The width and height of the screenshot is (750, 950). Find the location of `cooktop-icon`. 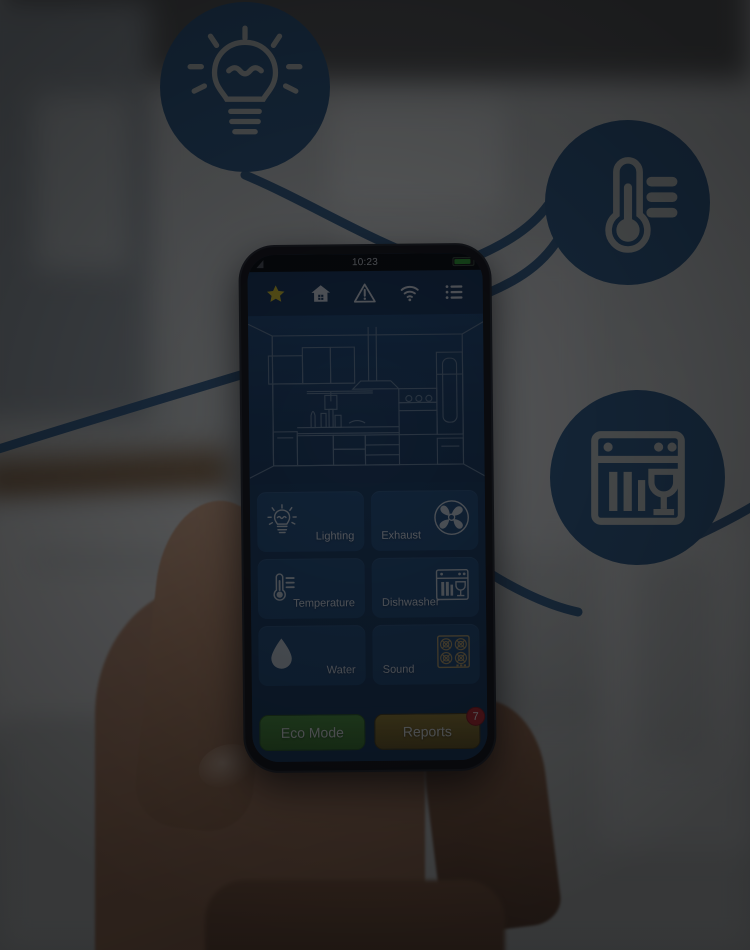

cooktop-icon is located at coordinates (453, 654).